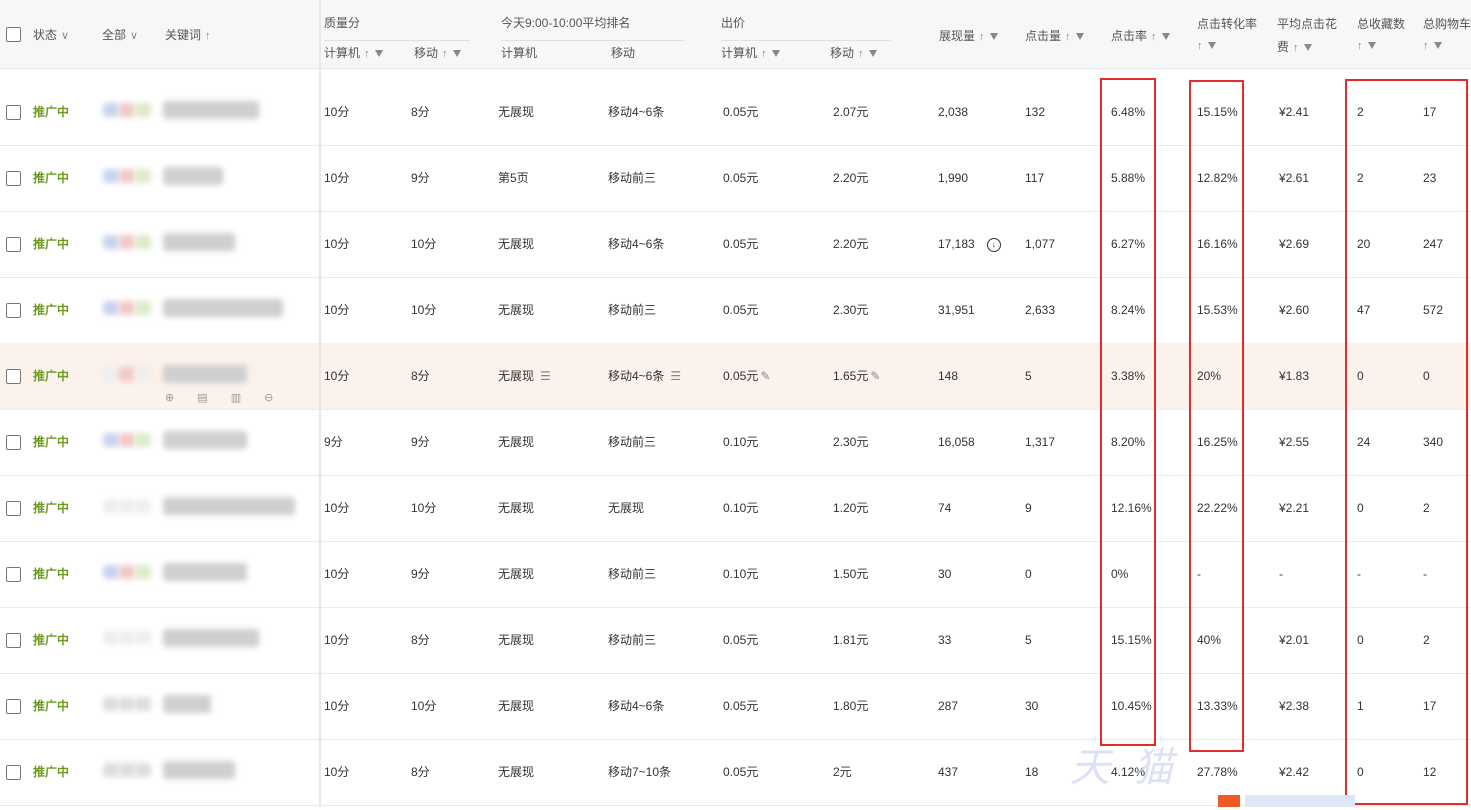  What do you see at coordinates (968, 35) in the screenshot?
I see `impressions-header: 展现量 ↑` at bounding box center [968, 35].